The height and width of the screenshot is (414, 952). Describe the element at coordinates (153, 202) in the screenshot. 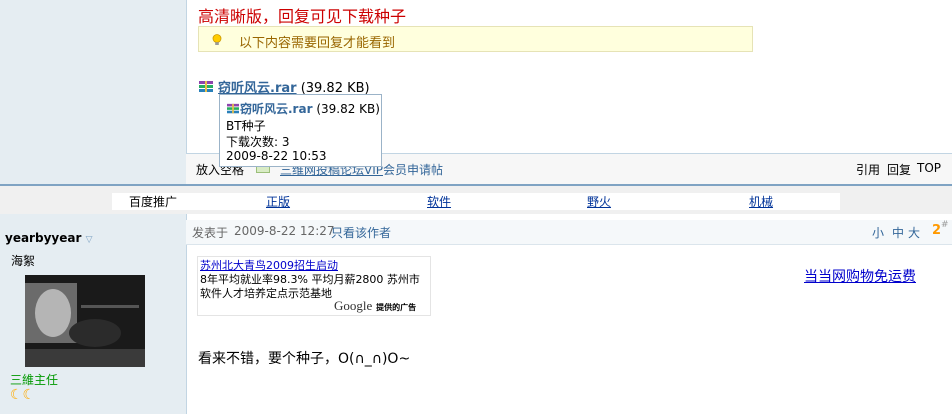

I see `baidu-ad-label: 百度推广` at that location.